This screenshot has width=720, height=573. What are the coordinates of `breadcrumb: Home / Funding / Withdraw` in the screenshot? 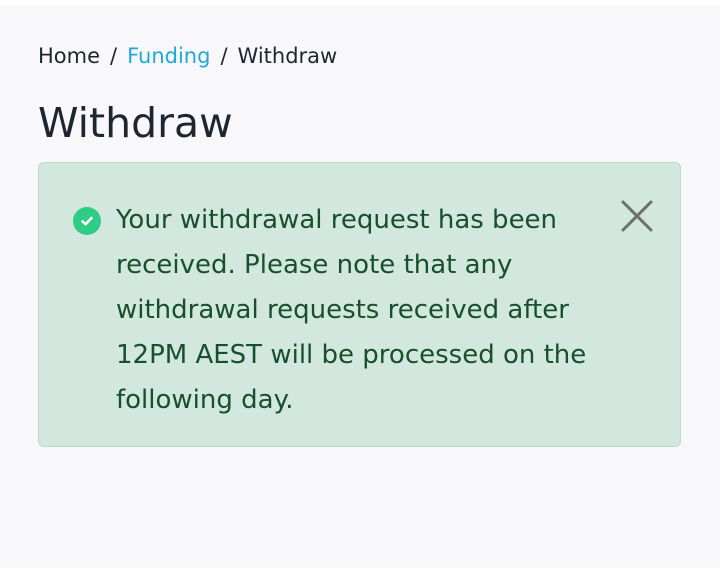 It's located at (187, 56).